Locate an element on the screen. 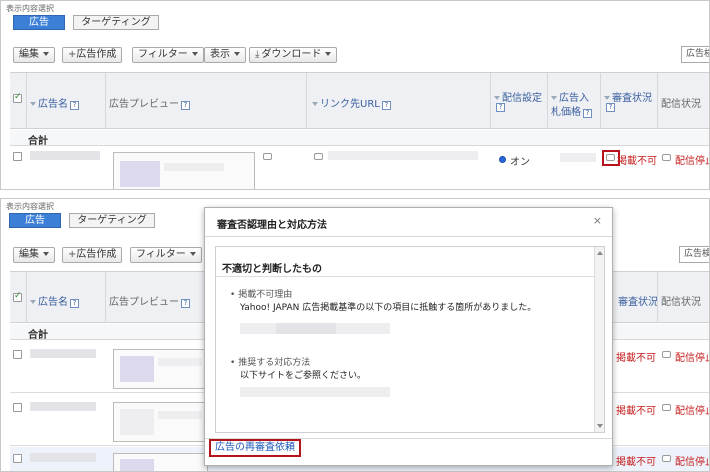 This screenshot has height=472, width=710. column-link-url: リンク先URL? is located at coordinates (351, 102).